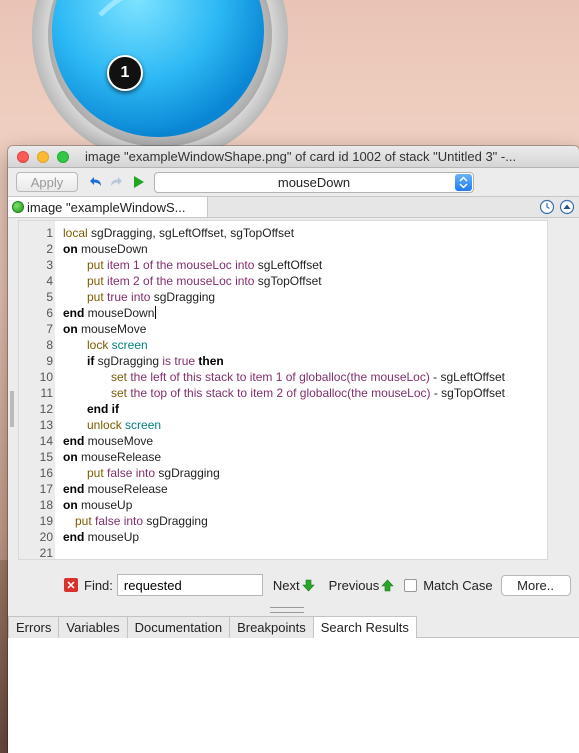 The height and width of the screenshot is (753, 579). I want to click on code-token: screen, so click(141, 425).